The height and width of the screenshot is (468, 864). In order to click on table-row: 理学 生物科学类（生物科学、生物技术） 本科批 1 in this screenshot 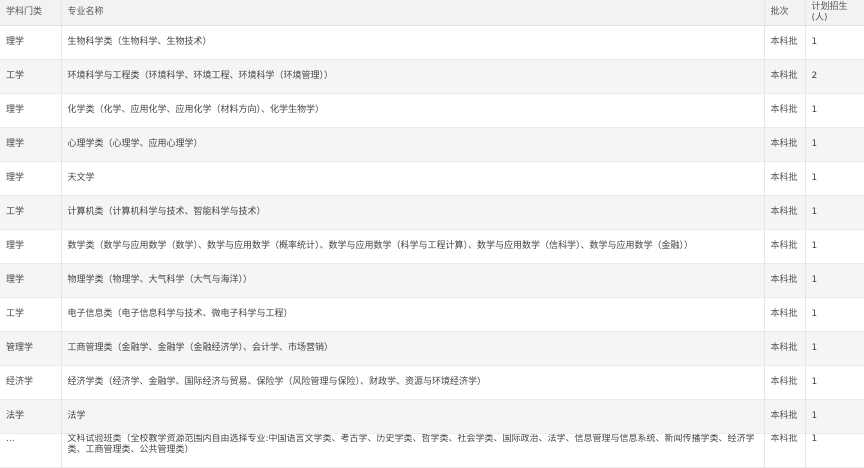, I will do `click(432, 42)`.